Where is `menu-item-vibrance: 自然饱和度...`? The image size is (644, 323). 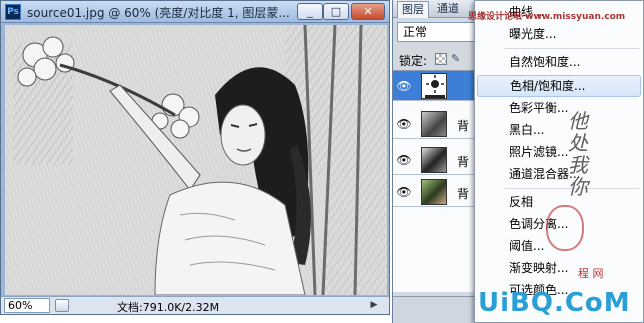
menu-item-vibrance: 自然饱和度... is located at coordinates (559, 62).